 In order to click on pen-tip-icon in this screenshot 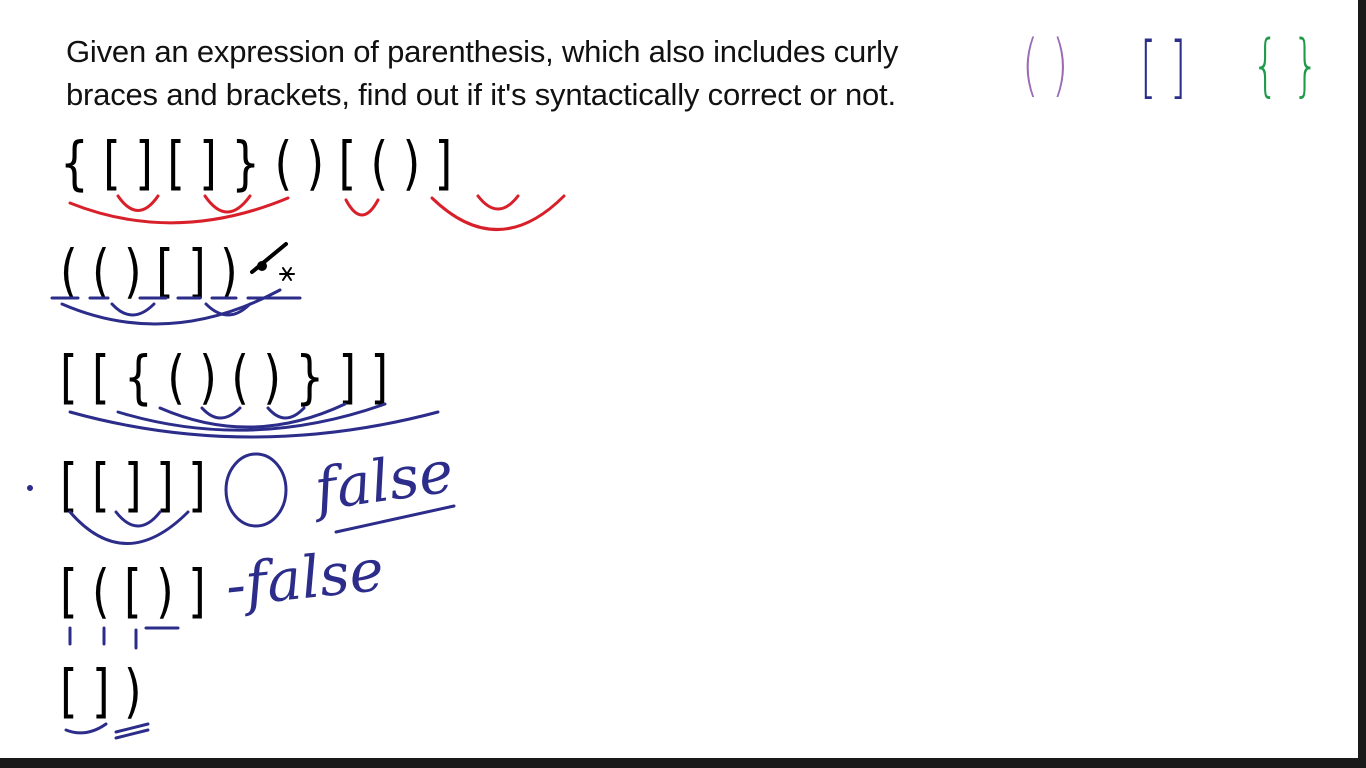, I will do `click(262, 266)`.